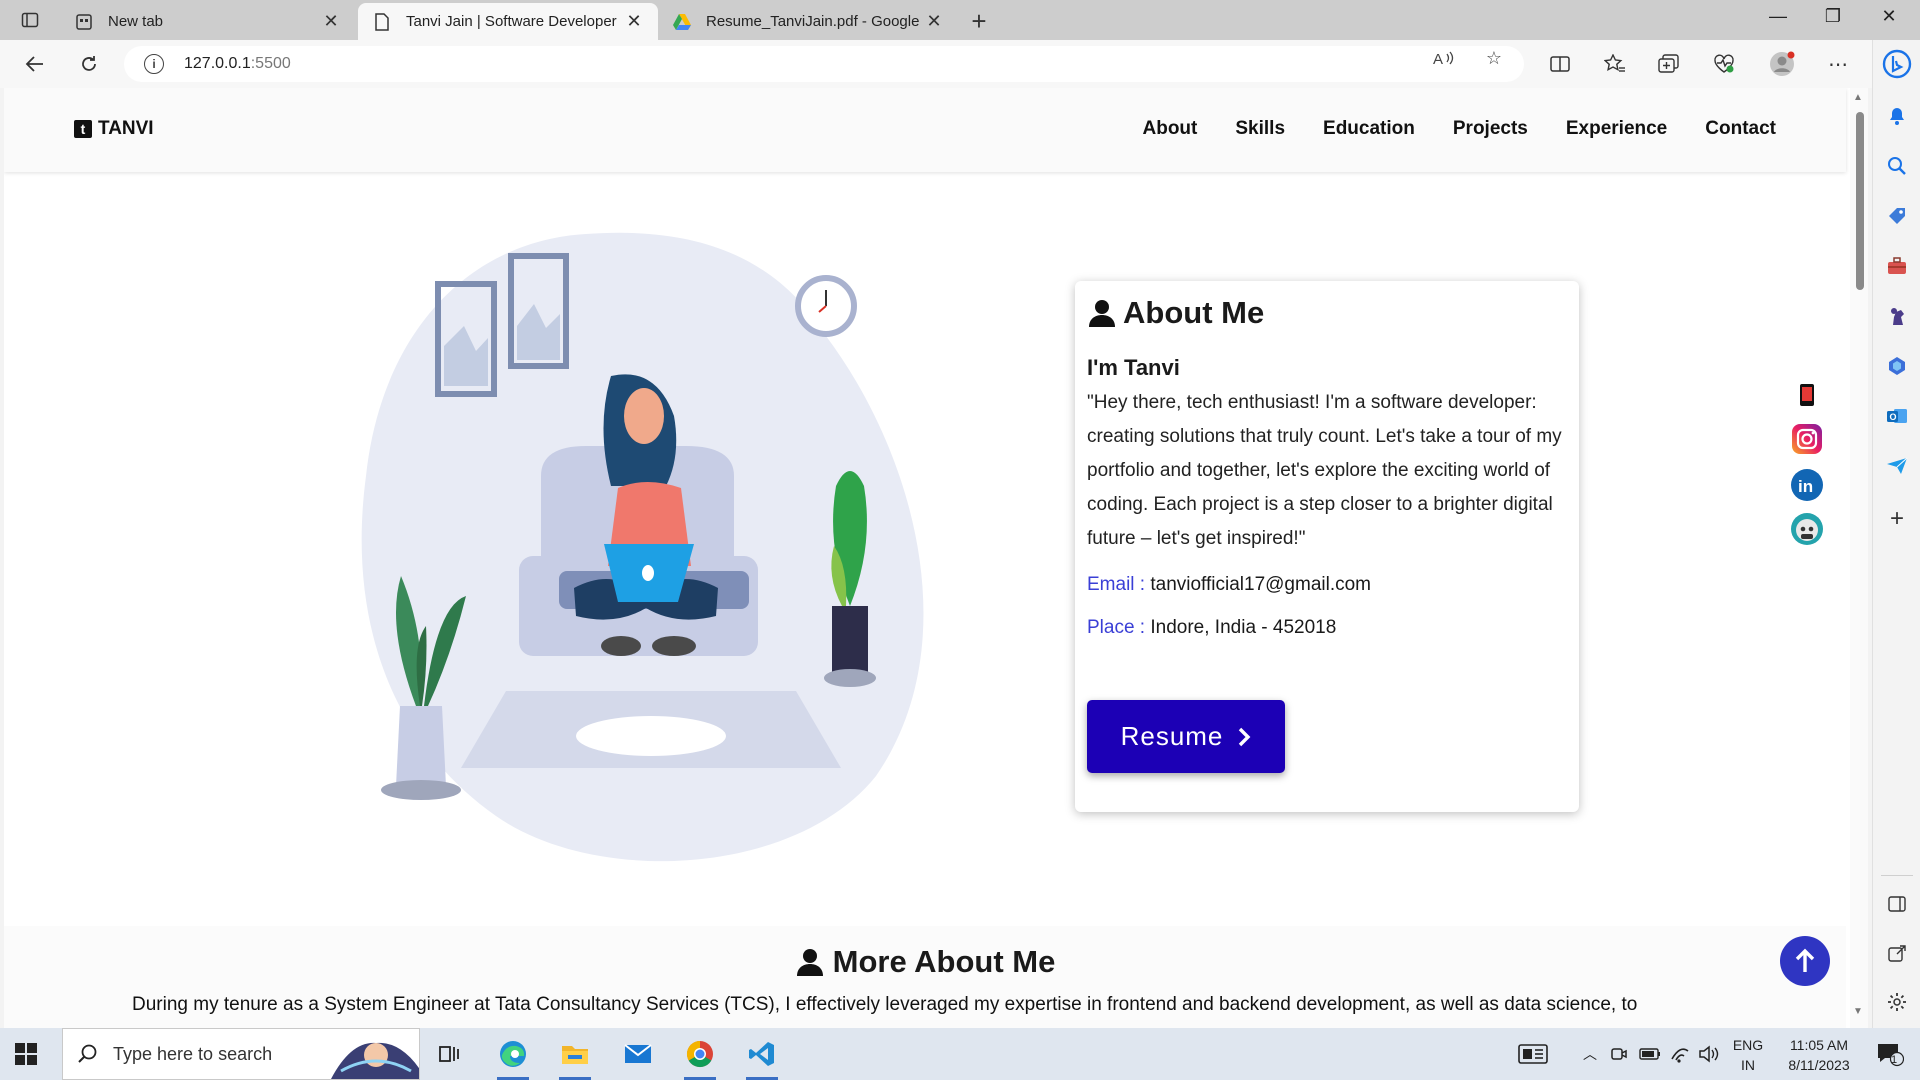 The height and width of the screenshot is (1080, 1920). Describe the element at coordinates (1858, 1011) in the screenshot. I see `scroll-down-arrow-icon: ▼` at that location.